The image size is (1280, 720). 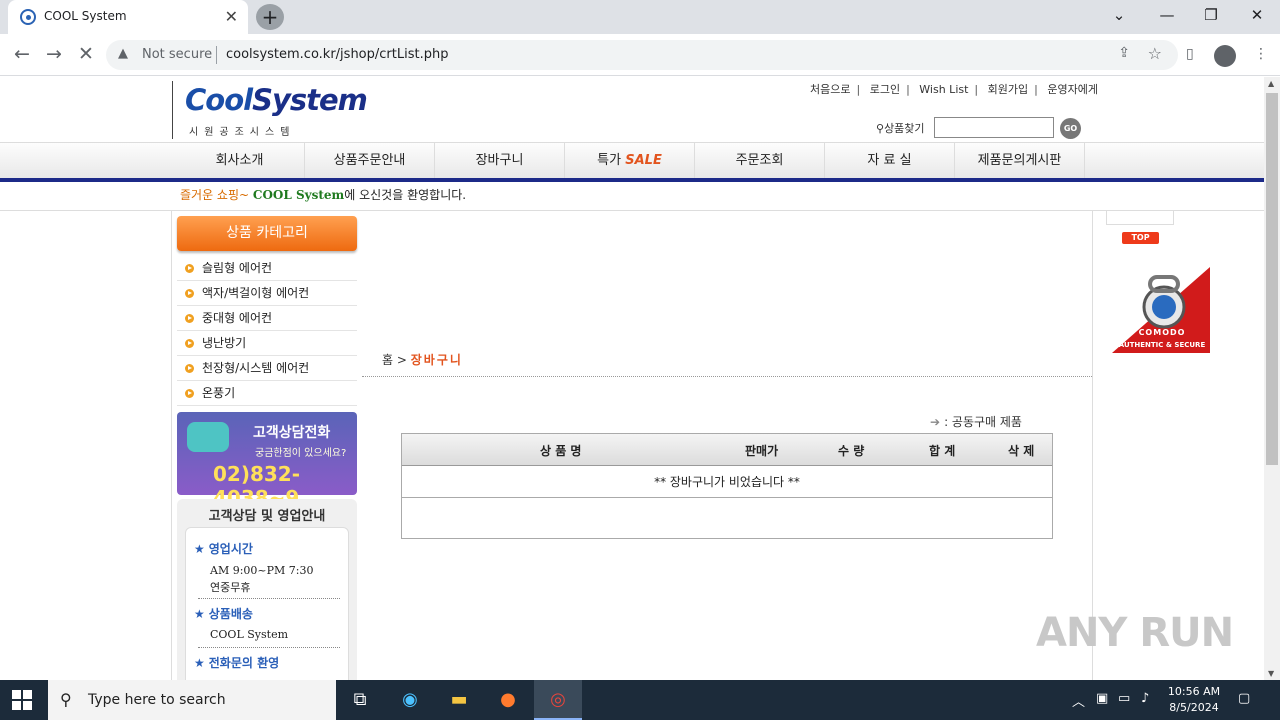 I want to click on nav-product-board: 제품문의게시판, so click(x=1020, y=160).